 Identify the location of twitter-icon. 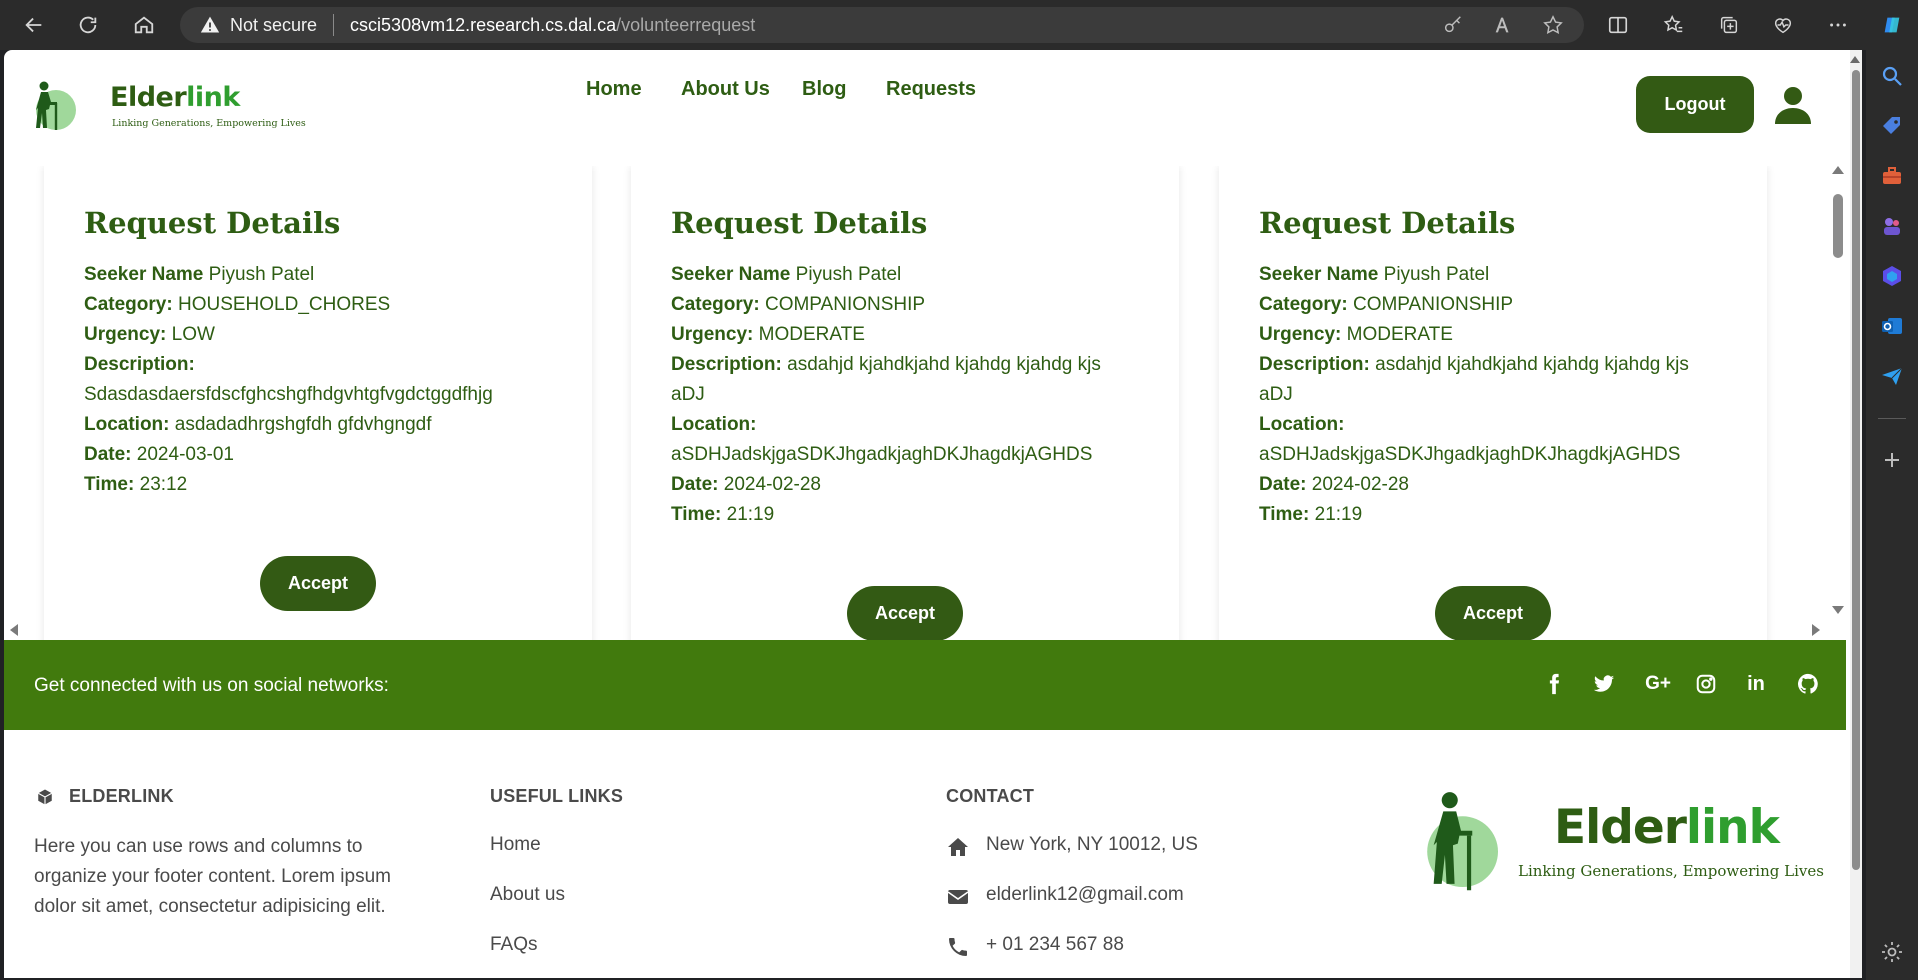
(1604, 684).